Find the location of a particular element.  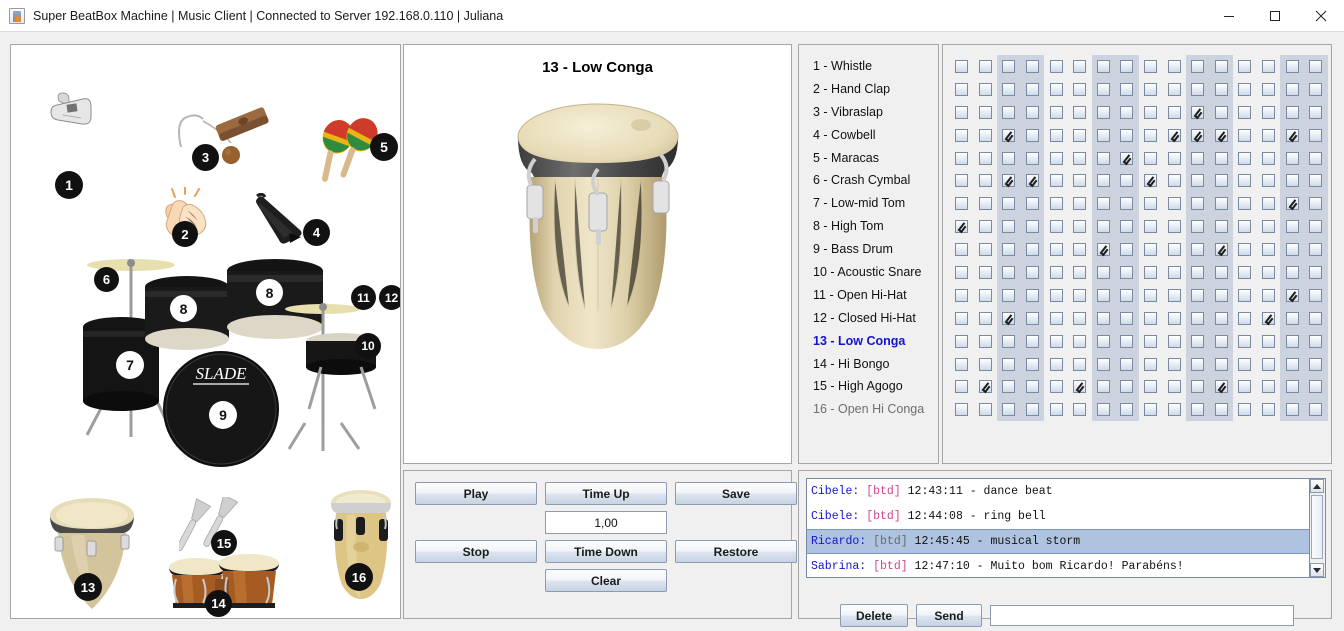

beat-checkbox-r16-c12 is located at coordinates (1221, 410).